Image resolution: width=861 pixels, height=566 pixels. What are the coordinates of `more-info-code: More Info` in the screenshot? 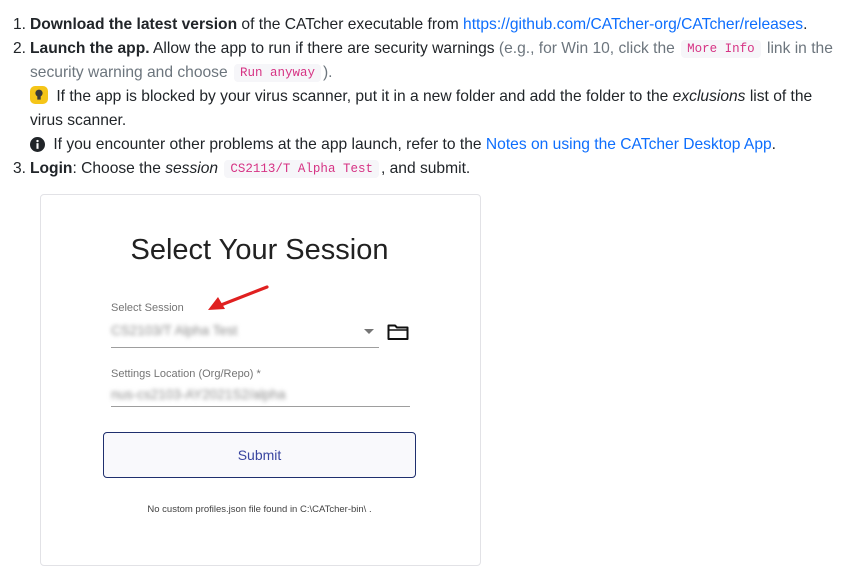 It's located at (721, 49).